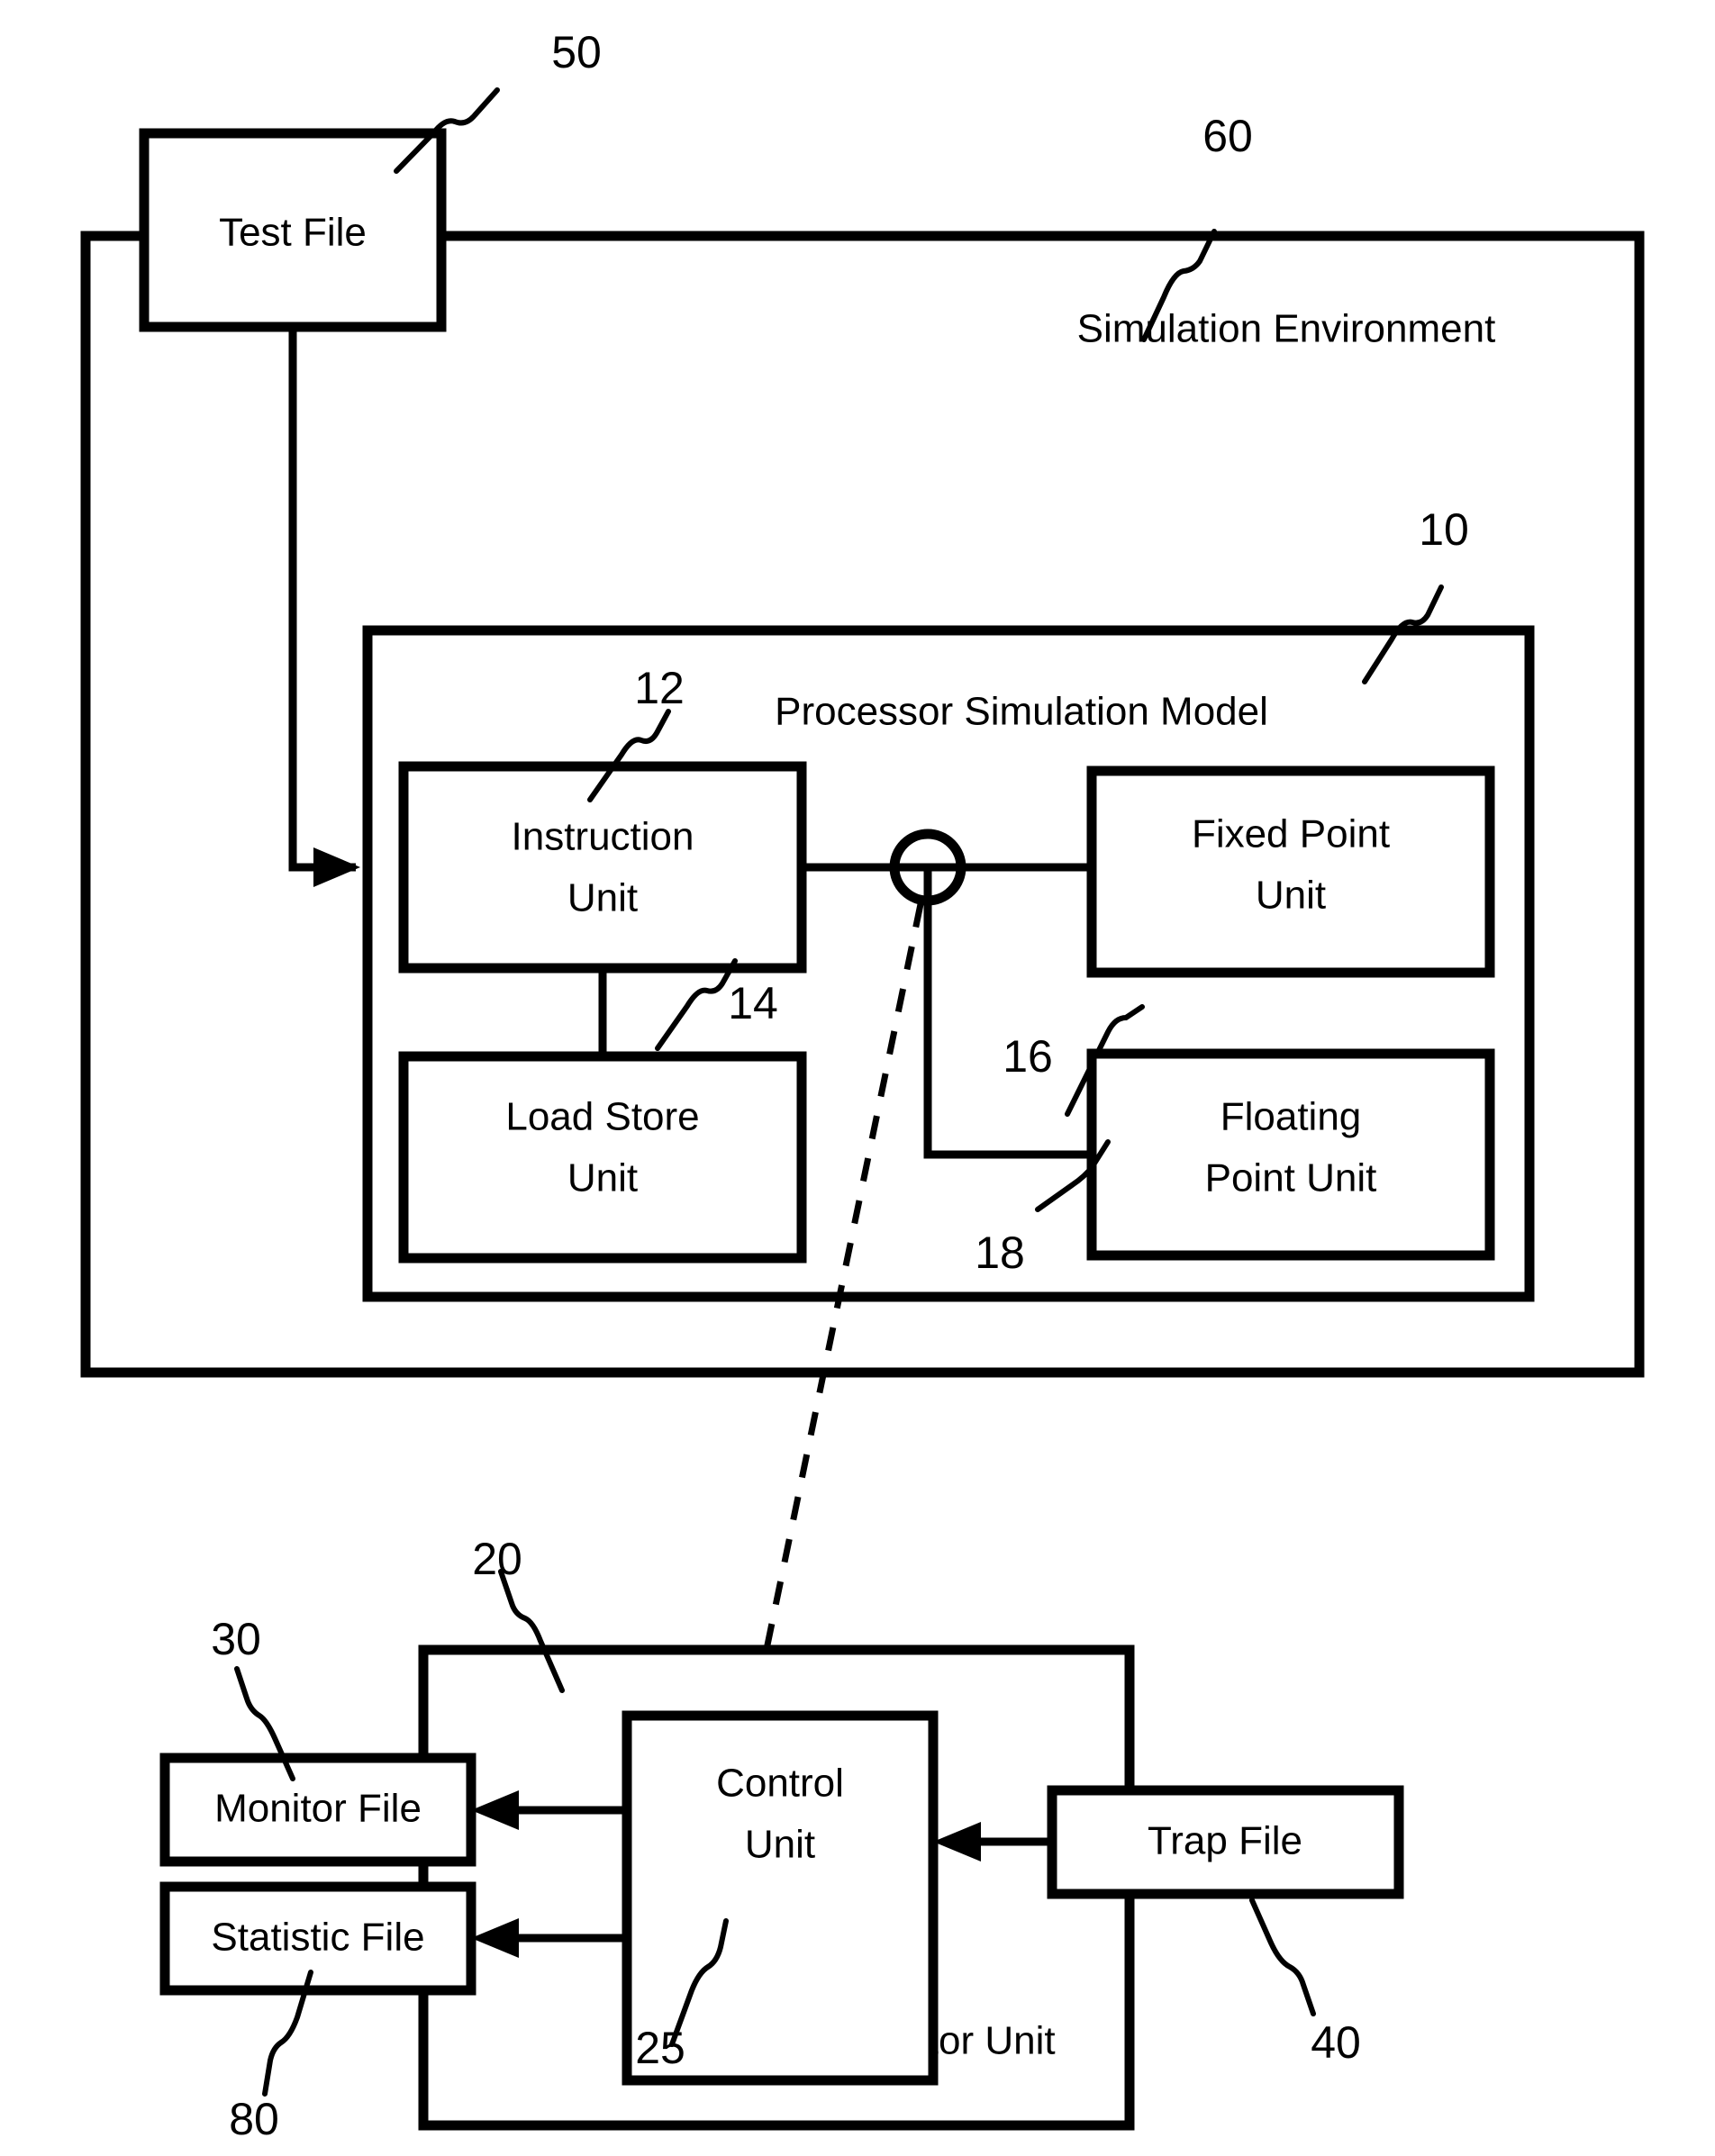  Describe the element at coordinates (602, 1178) in the screenshot. I see `load-store-unit-label-line2: Unit` at that location.